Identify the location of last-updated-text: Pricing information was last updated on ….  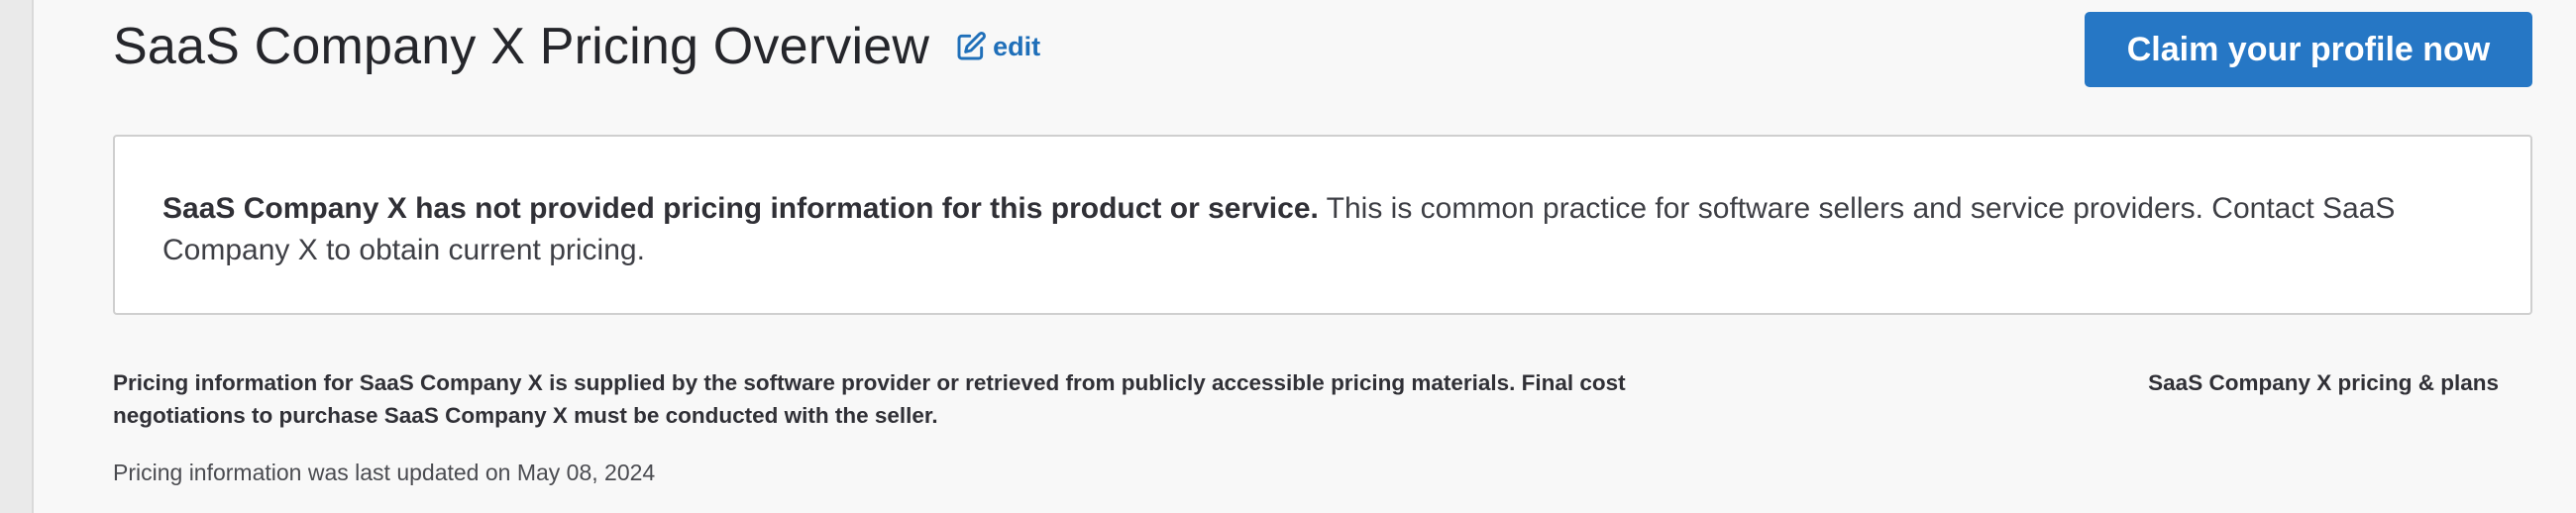
(384, 472).